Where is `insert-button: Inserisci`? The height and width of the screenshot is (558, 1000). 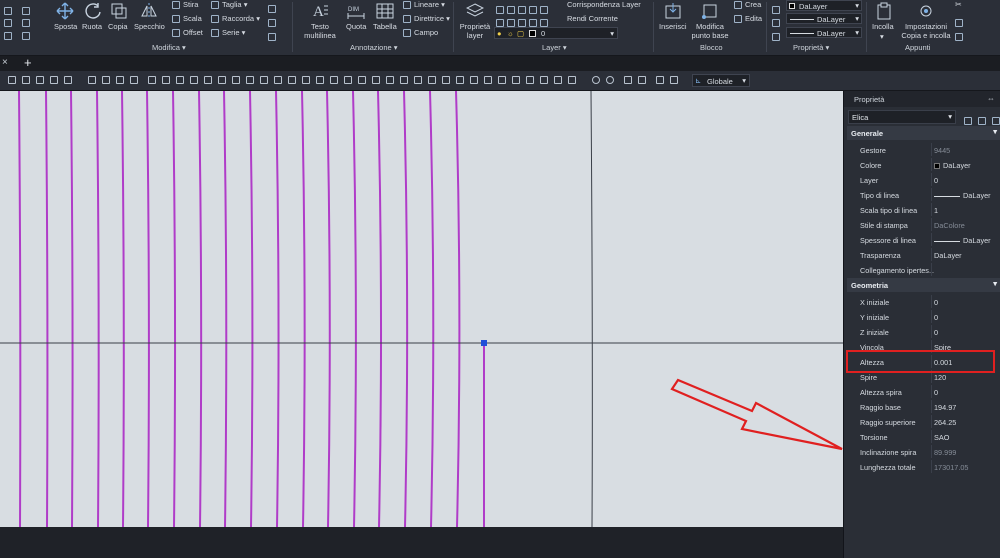 insert-button: Inserisci is located at coordinates (673, 21).